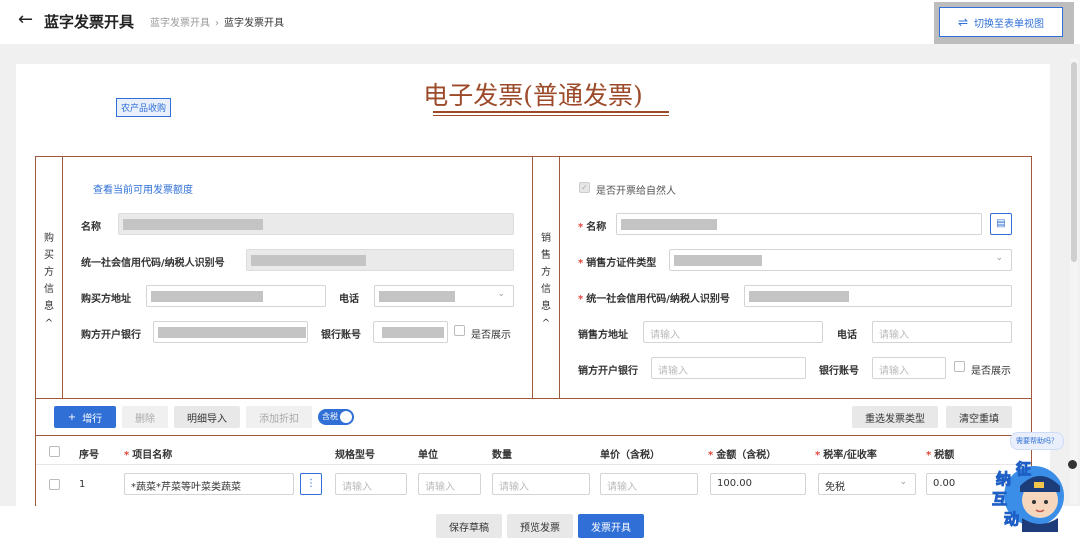 The width and height of the screenshot is (1080, 544). Describe the element at coordinates (349, 299) in the screenshot. I see `buyer-phone-label: 电话` at that location.